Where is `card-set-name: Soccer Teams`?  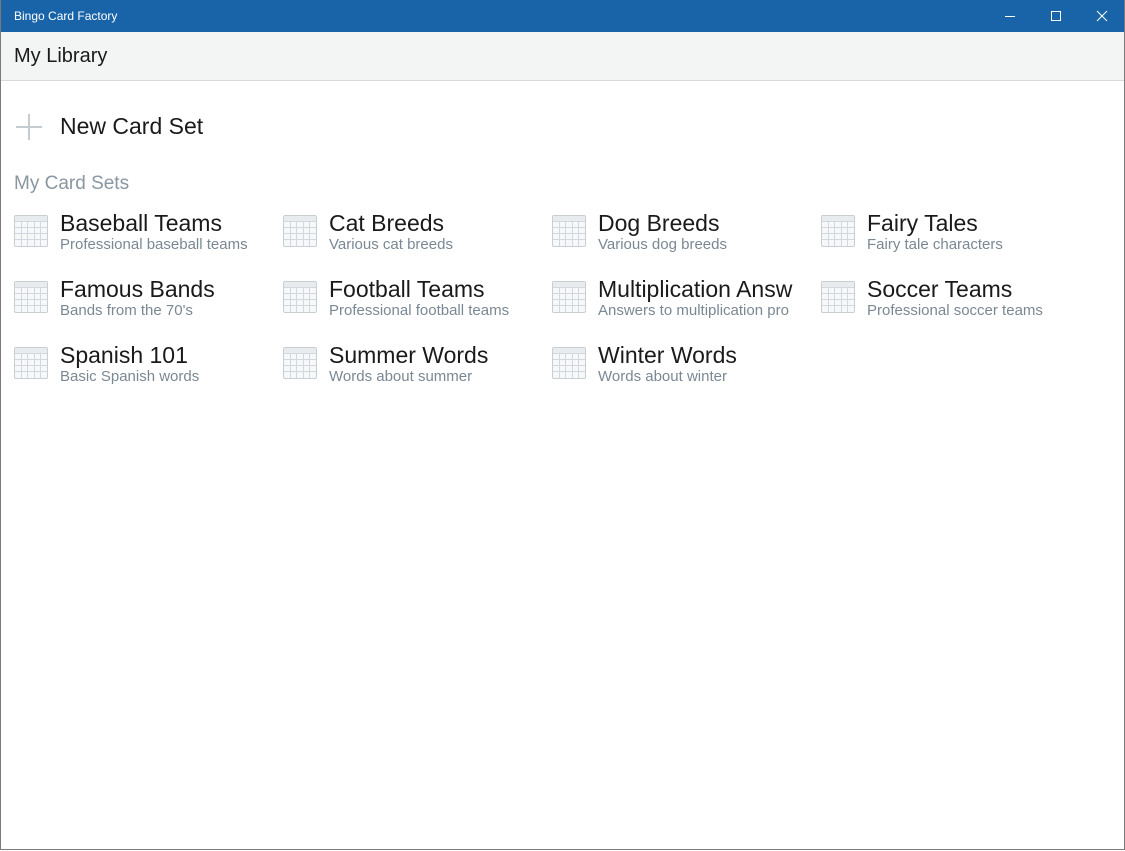 card-set-name: Soccer Teams is located at coordinates (940, 289).